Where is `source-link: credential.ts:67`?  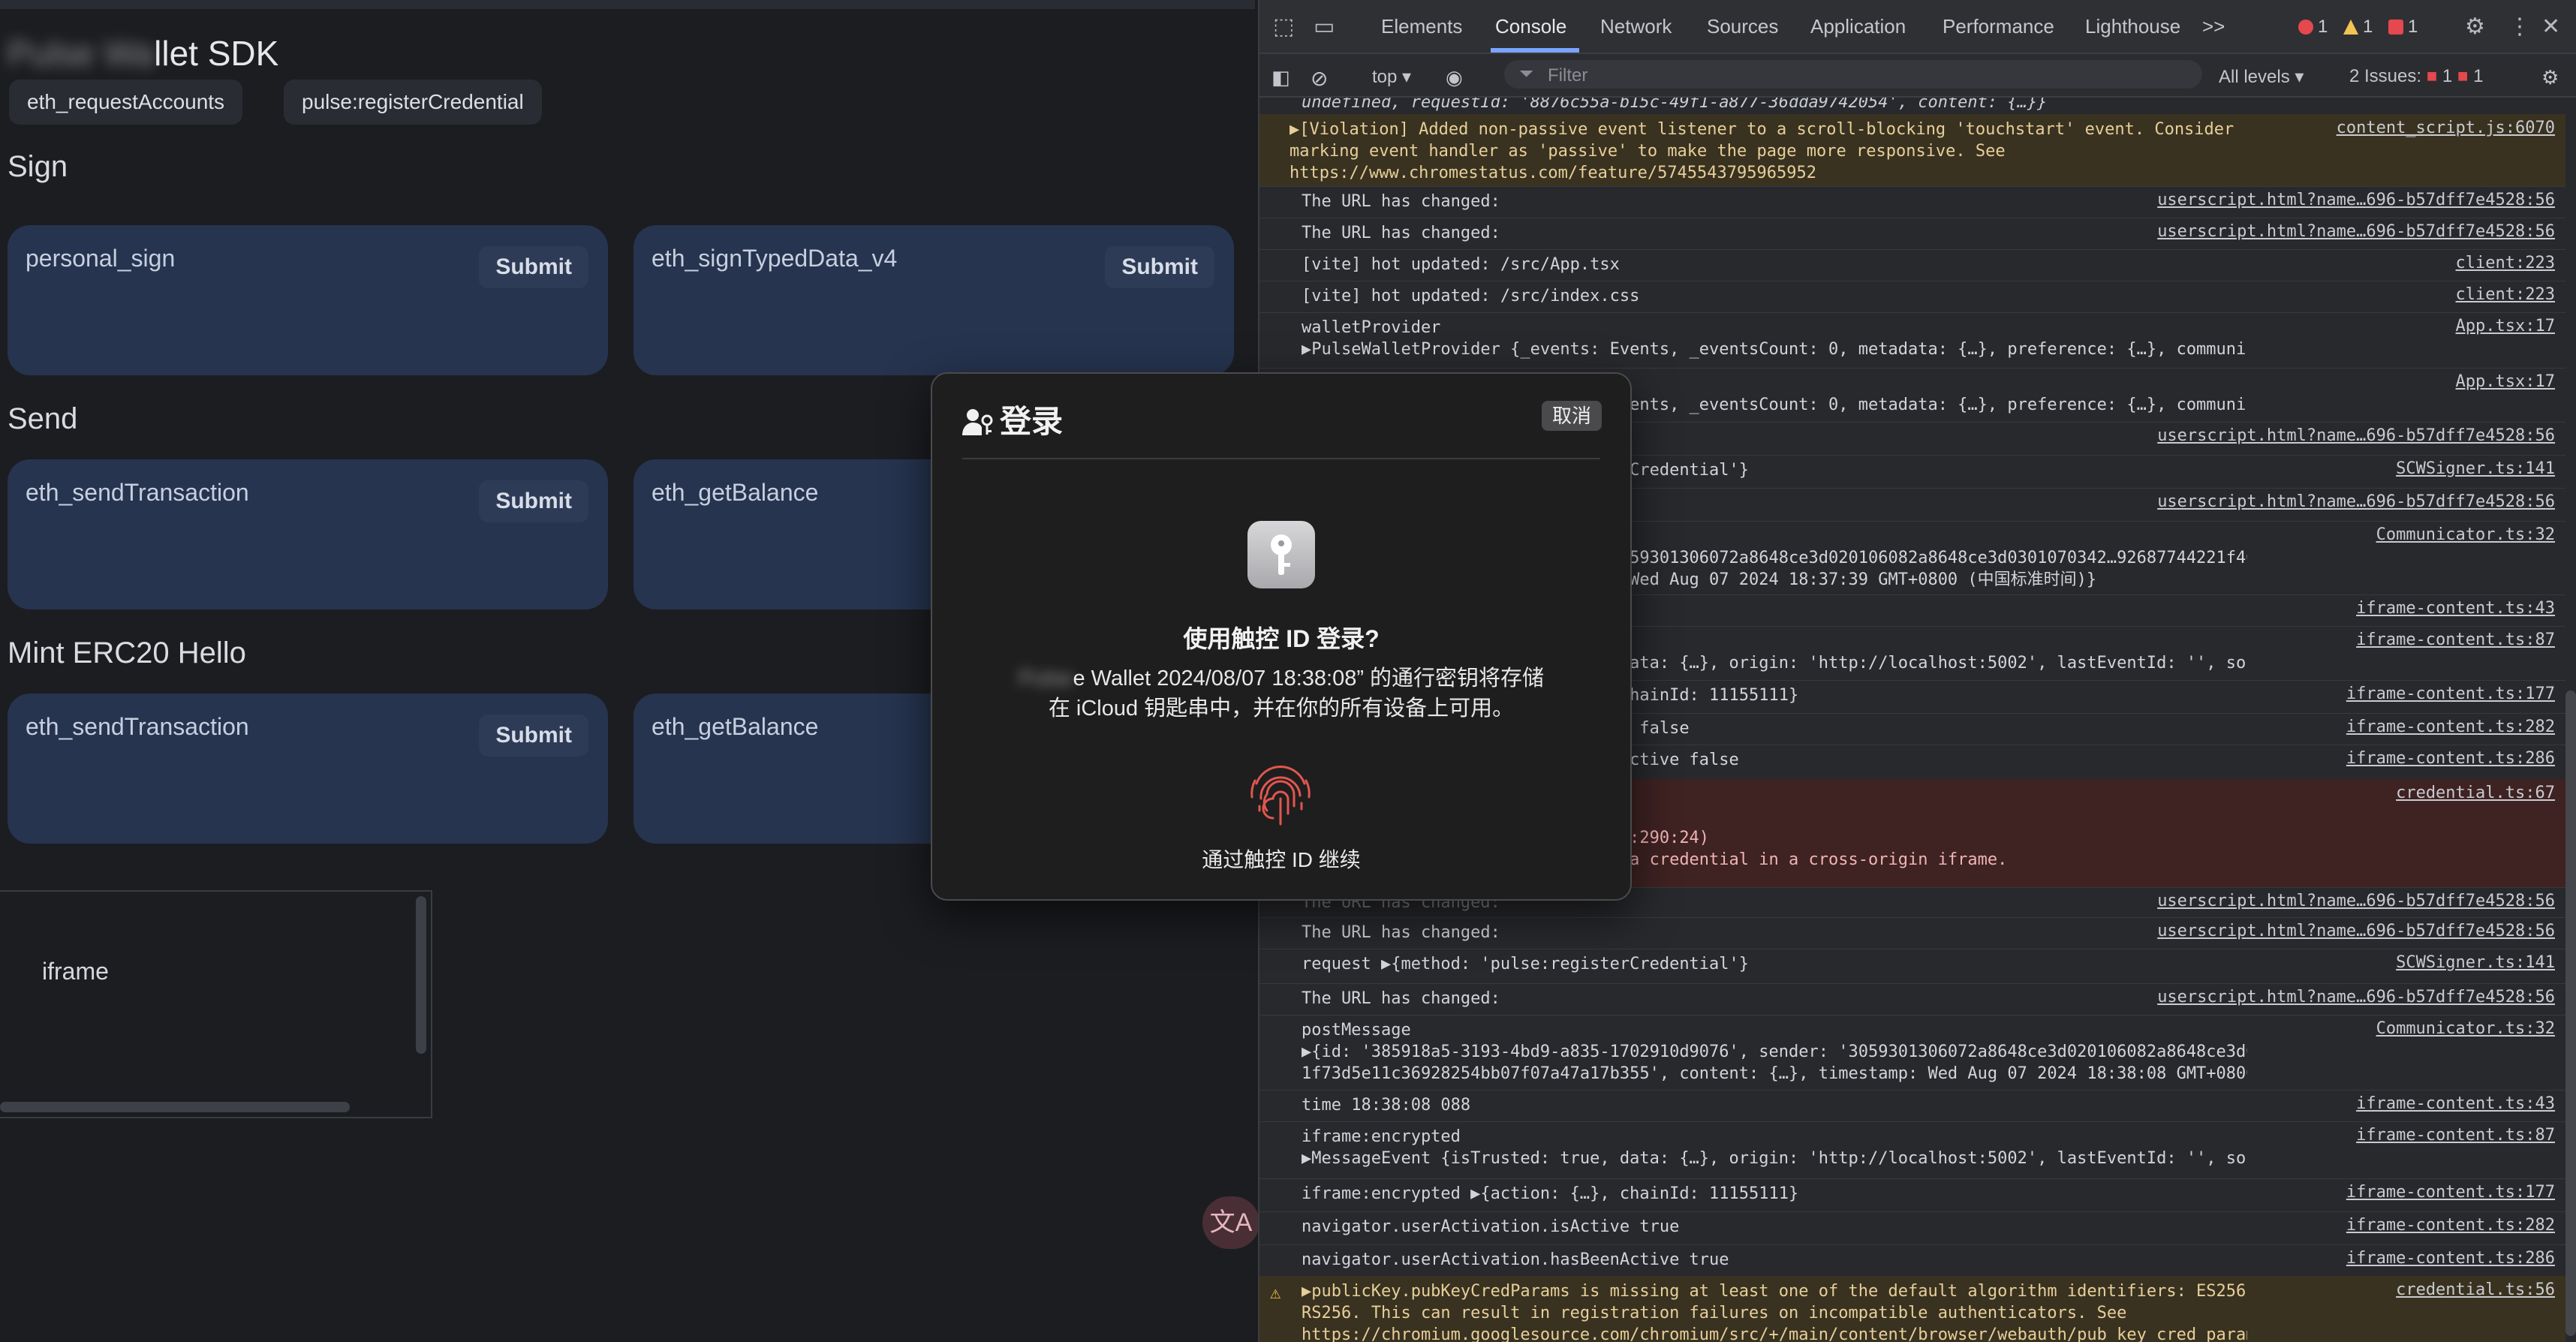
source-link: credential.ts:67 is located at coordinates (2475, 793).